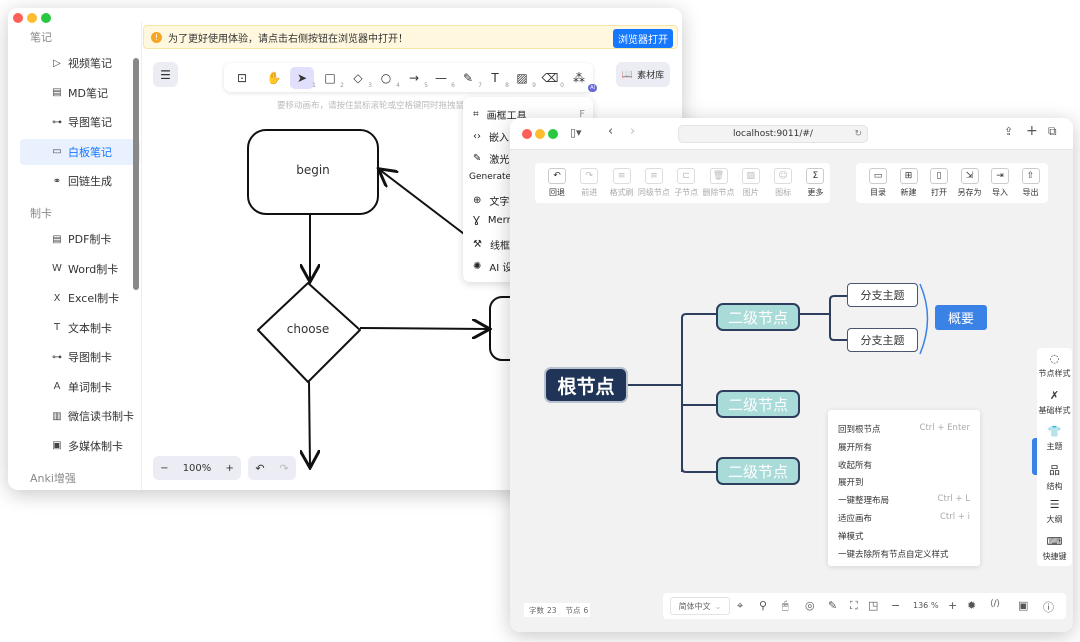 This screenshot has width=1080, height=642. I want to click on pencil-icon: ✎, so click(468, 78).